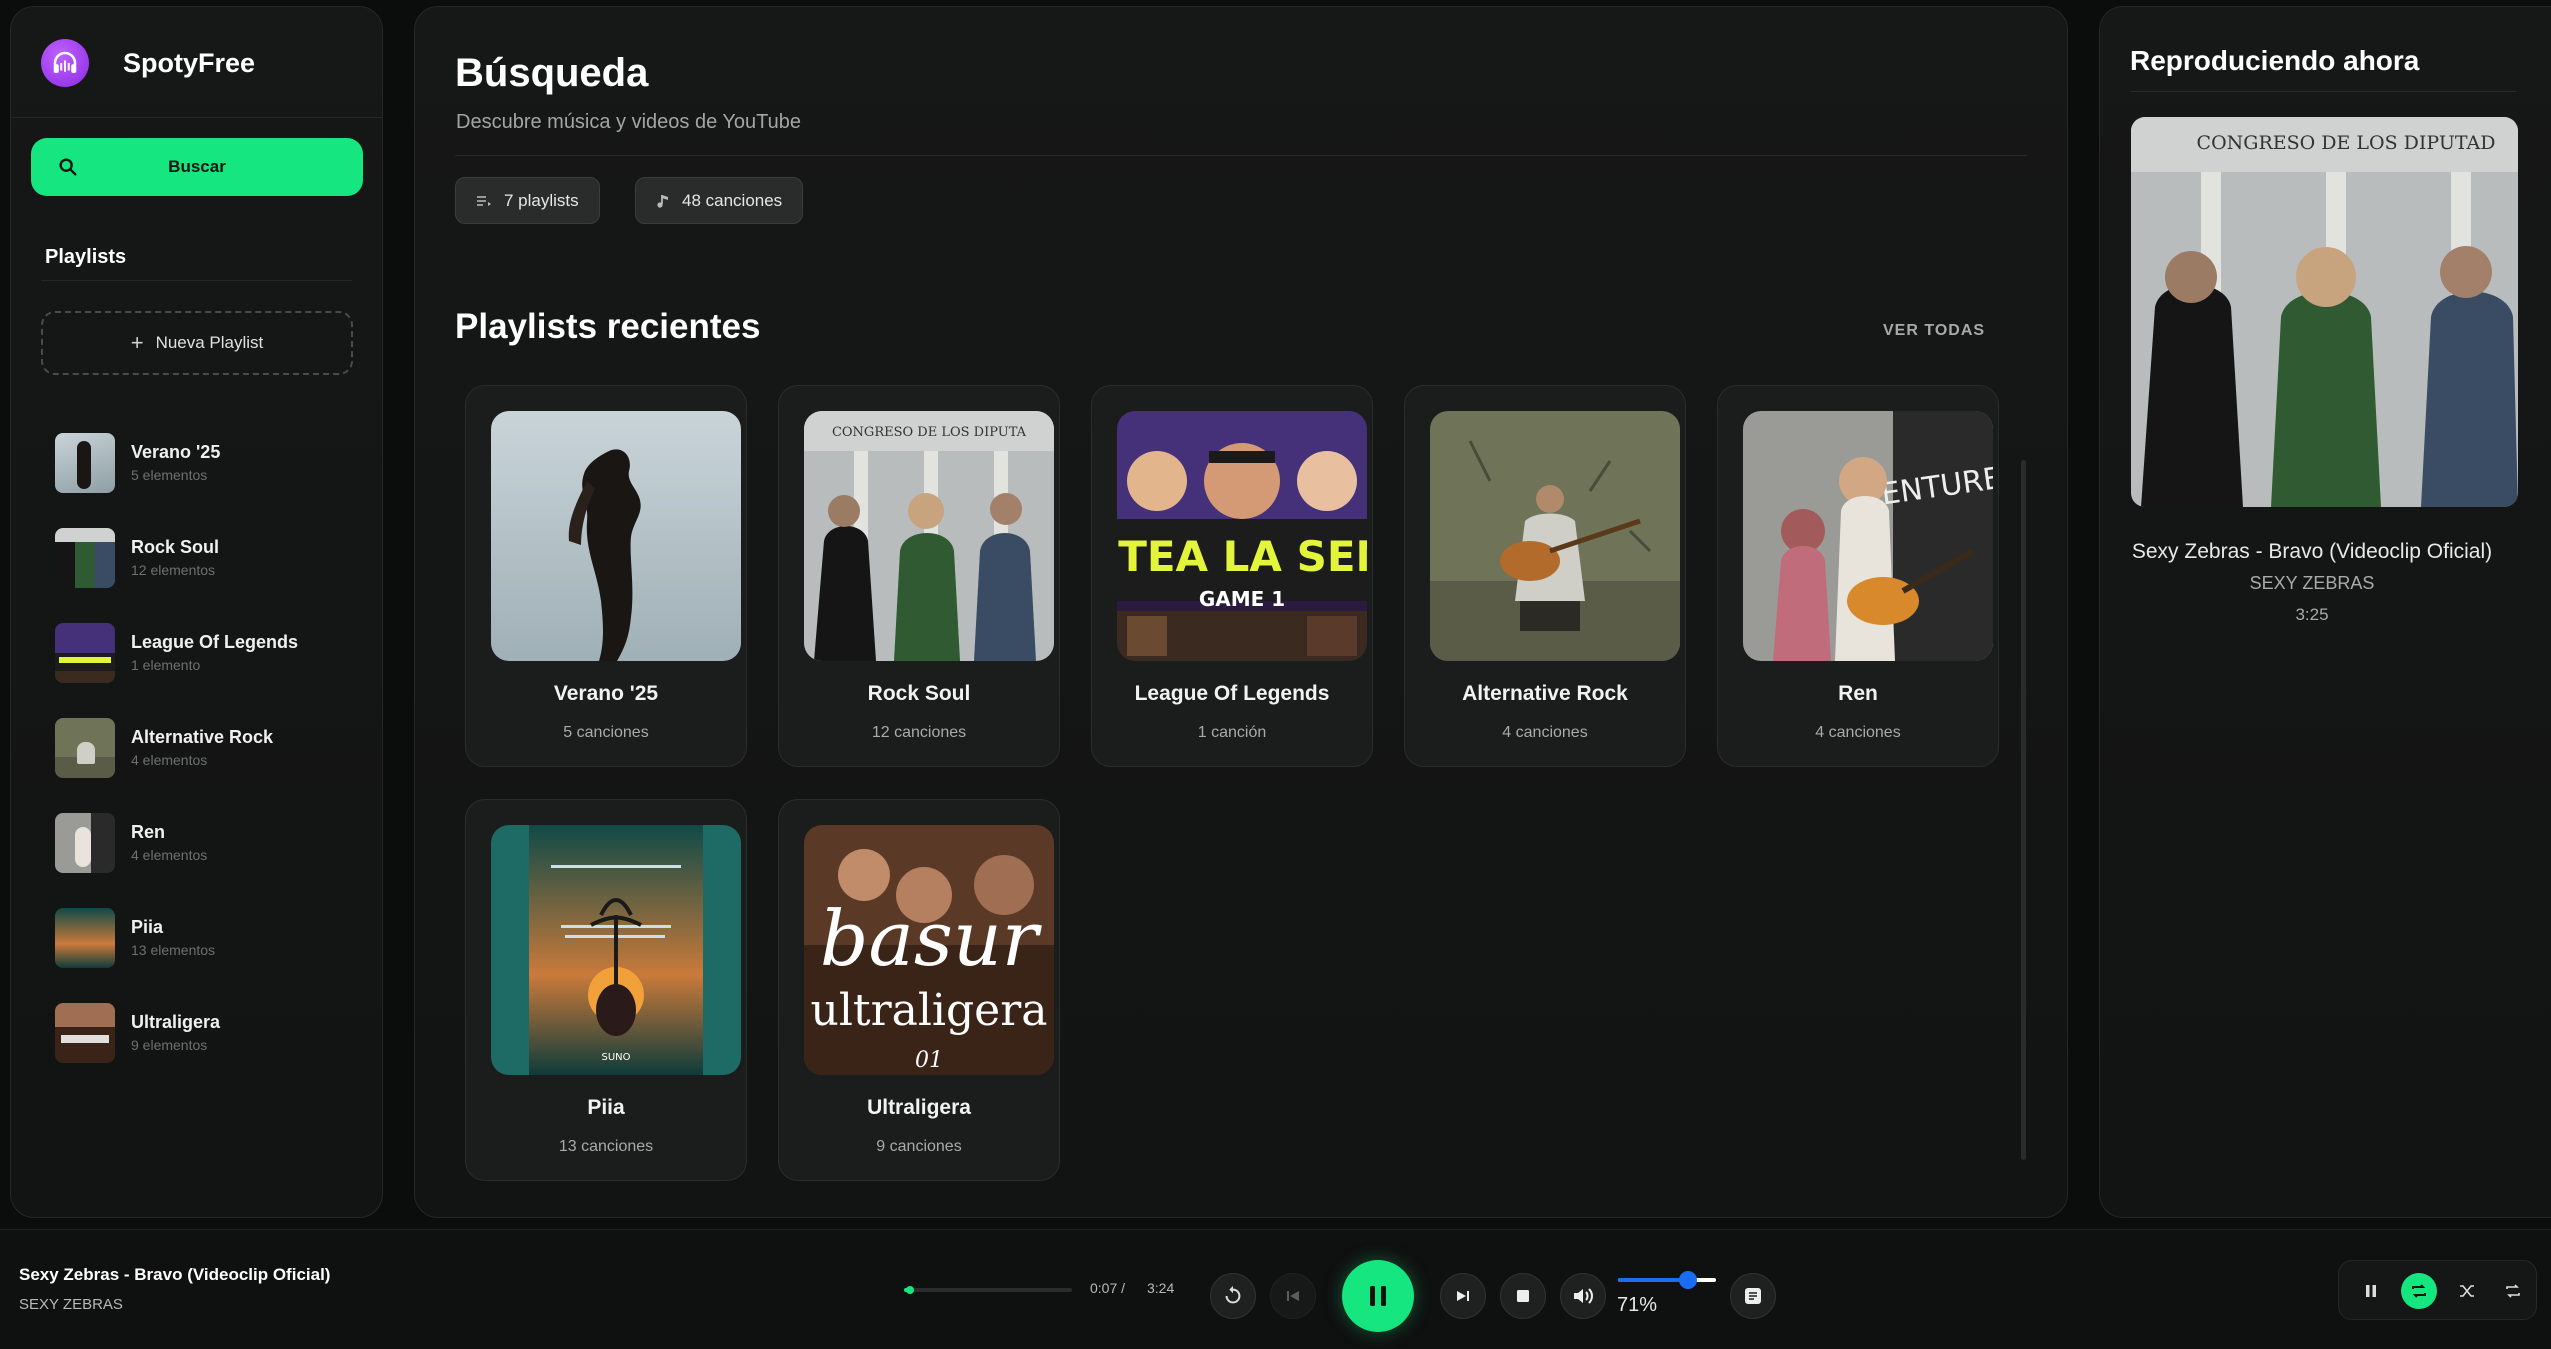 This screenshot has height=1349, width=2551. What do you see at coordinates (929, 536) in the screenshot?
I see `playlist-cover: CONGRESO DE LOS DIPUTA` at bounding box center [929, 536].